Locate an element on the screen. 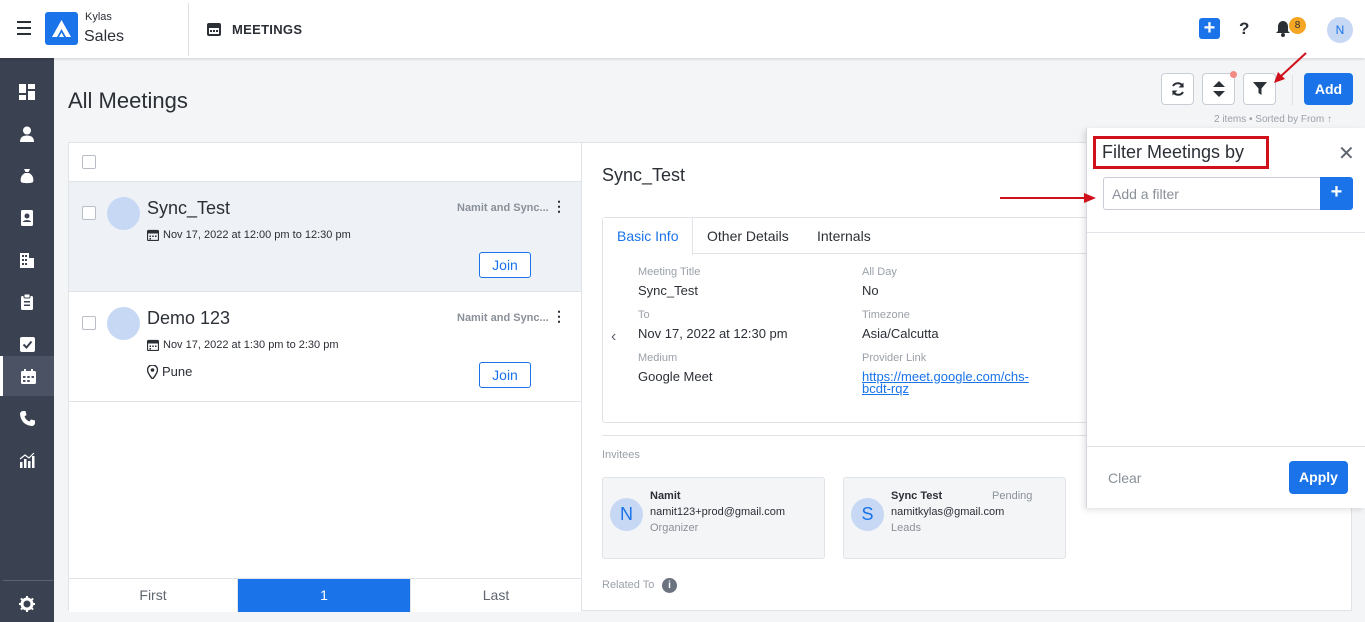 The width and height of the screenshot is (1365, 622). sort-indicator-dot is located at coordinates (1233, 74).